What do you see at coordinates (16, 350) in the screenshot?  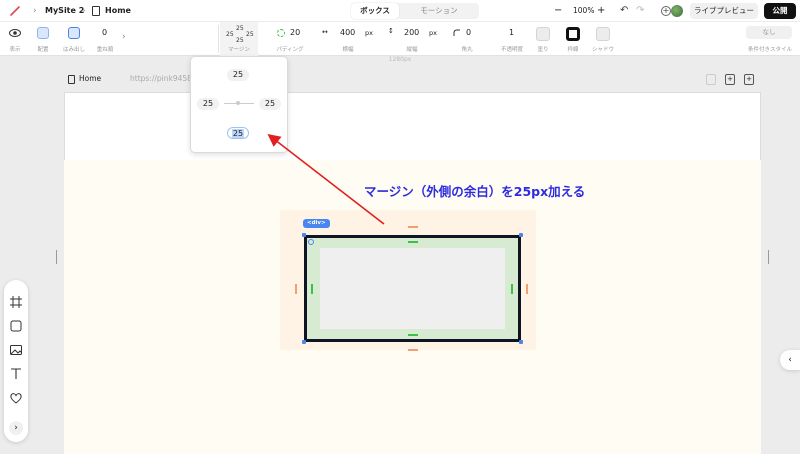 I see `image-icon` at bounding box center [16, 350].